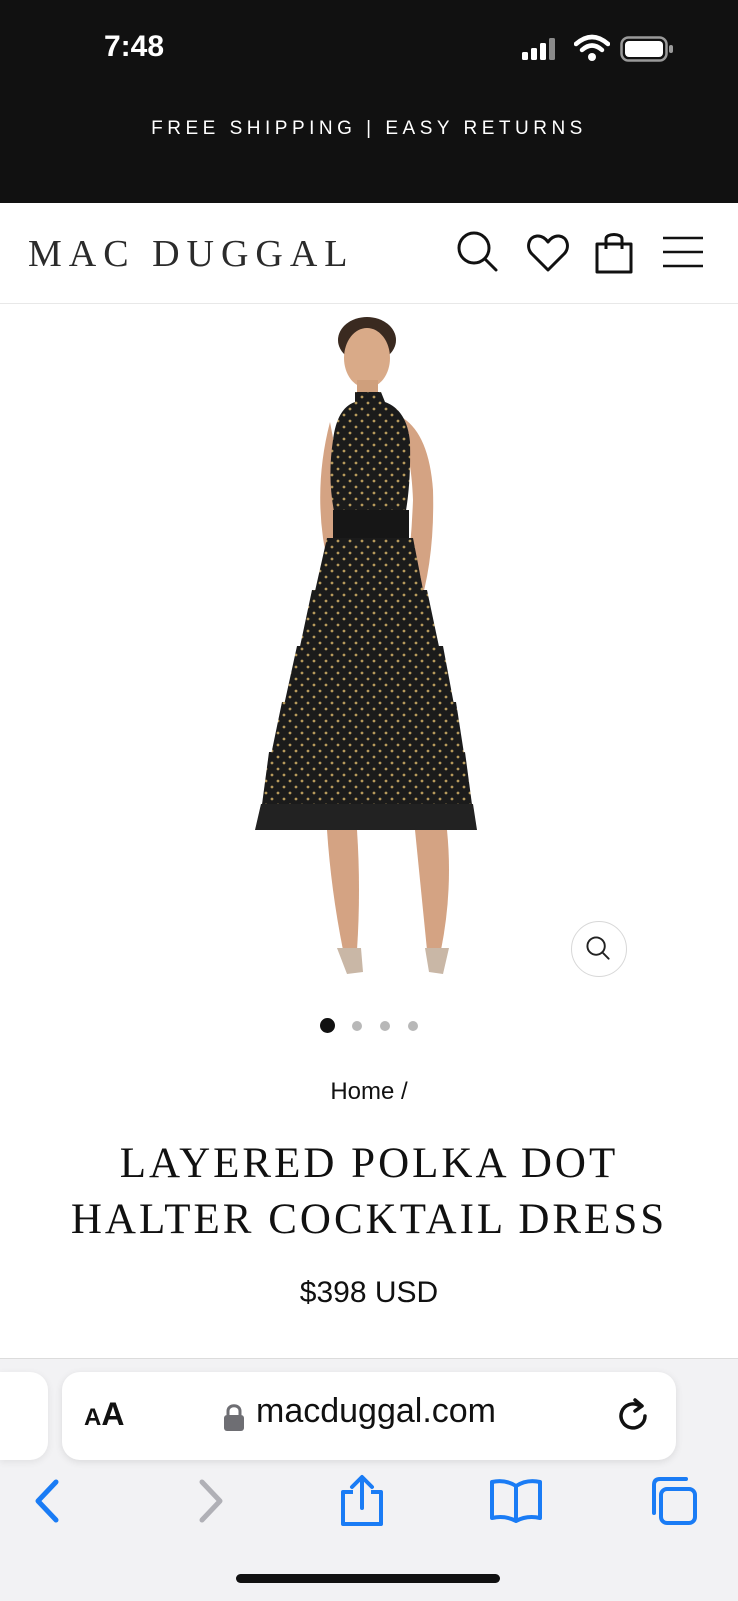  What do you see at coordinates (548, 252) in the screenshot?
I see `wishlist-heart-icon` at bounding box center [548, 252].